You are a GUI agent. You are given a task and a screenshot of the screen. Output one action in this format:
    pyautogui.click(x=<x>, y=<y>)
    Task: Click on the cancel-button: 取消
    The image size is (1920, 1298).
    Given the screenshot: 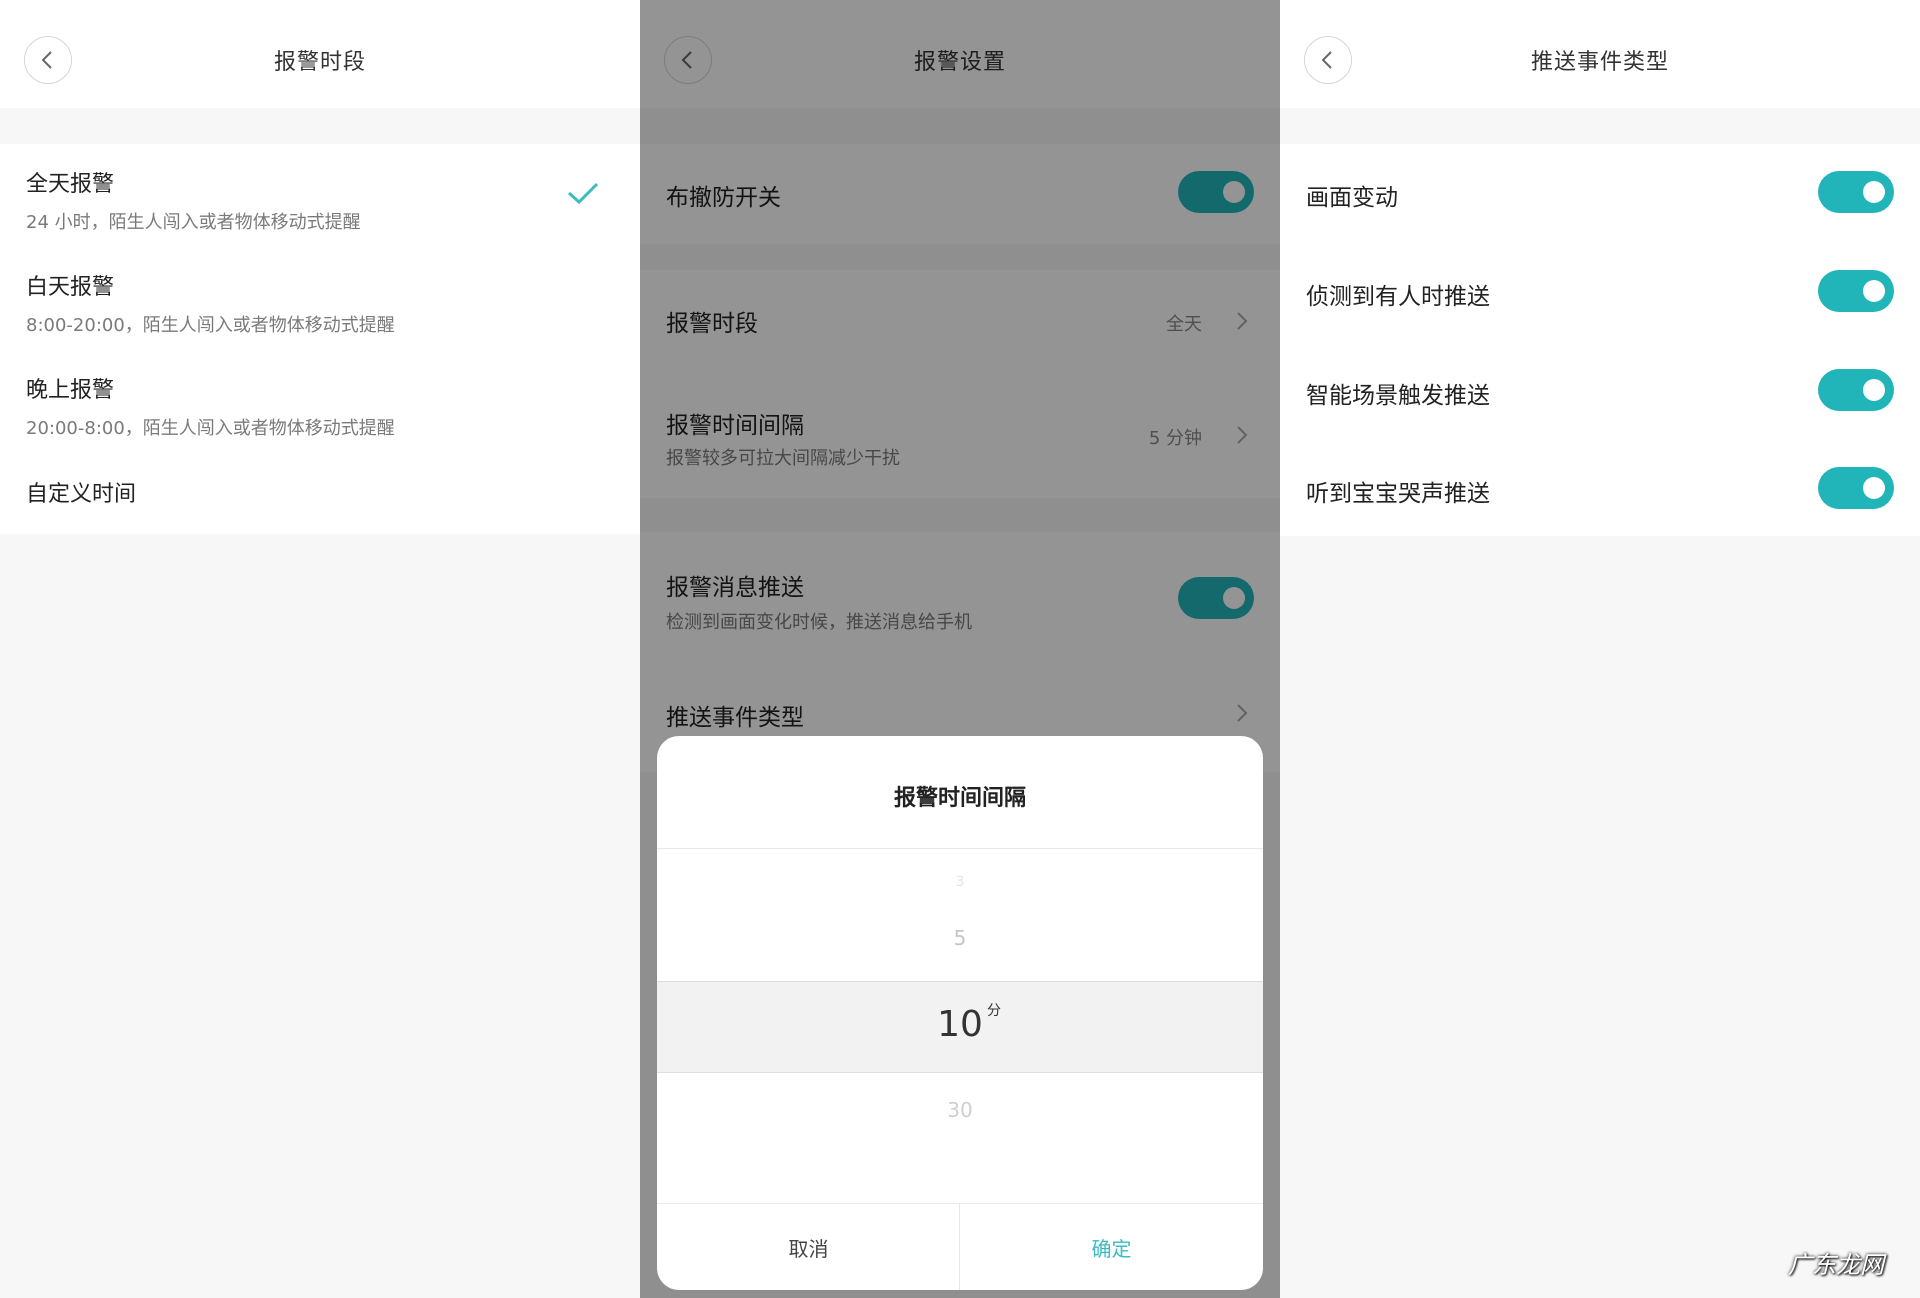 What is the action you would take?
    pyautogui.click(x=808, y=1247)
    